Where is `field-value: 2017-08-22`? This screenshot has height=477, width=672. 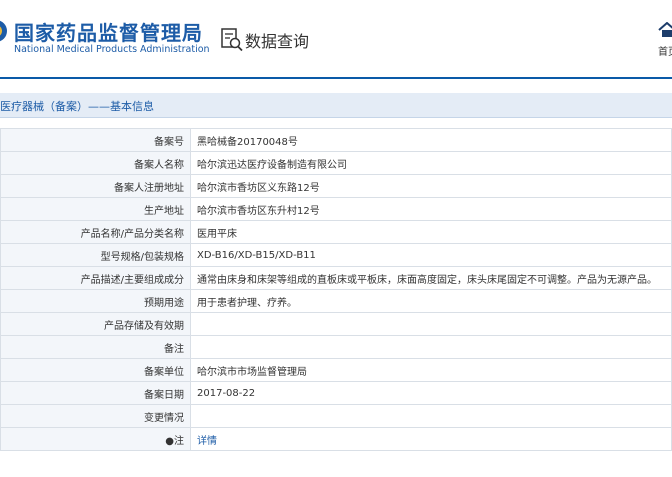
field-value: 2017-08-22 is located at coordinates (431, 393).